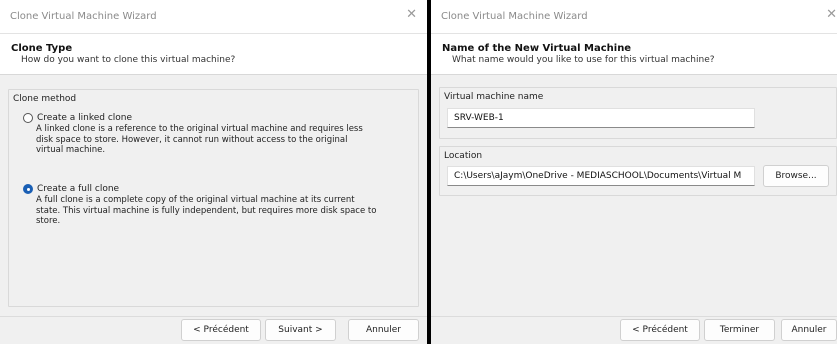  I want to click on radio-button-checked, so click(28, 189).